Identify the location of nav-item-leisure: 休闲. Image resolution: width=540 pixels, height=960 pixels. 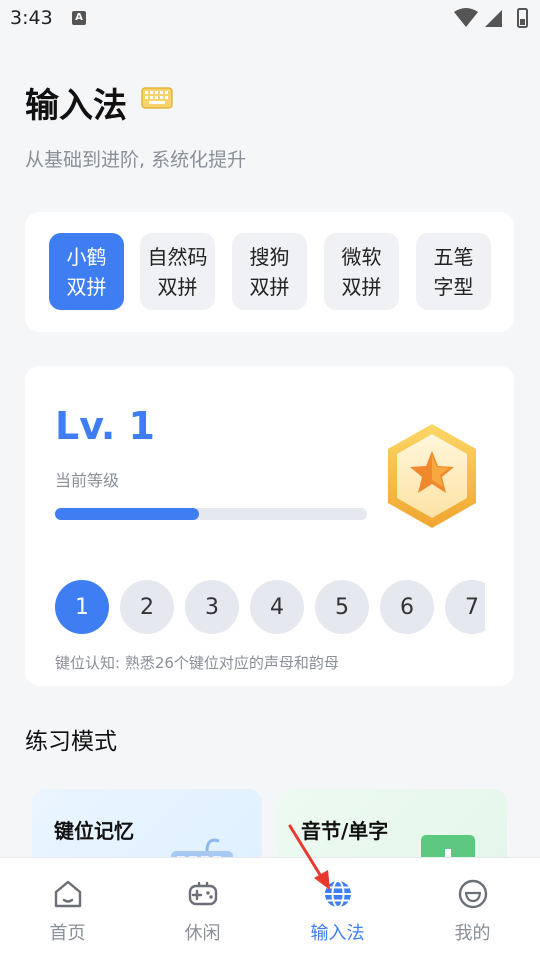
(202, 909).